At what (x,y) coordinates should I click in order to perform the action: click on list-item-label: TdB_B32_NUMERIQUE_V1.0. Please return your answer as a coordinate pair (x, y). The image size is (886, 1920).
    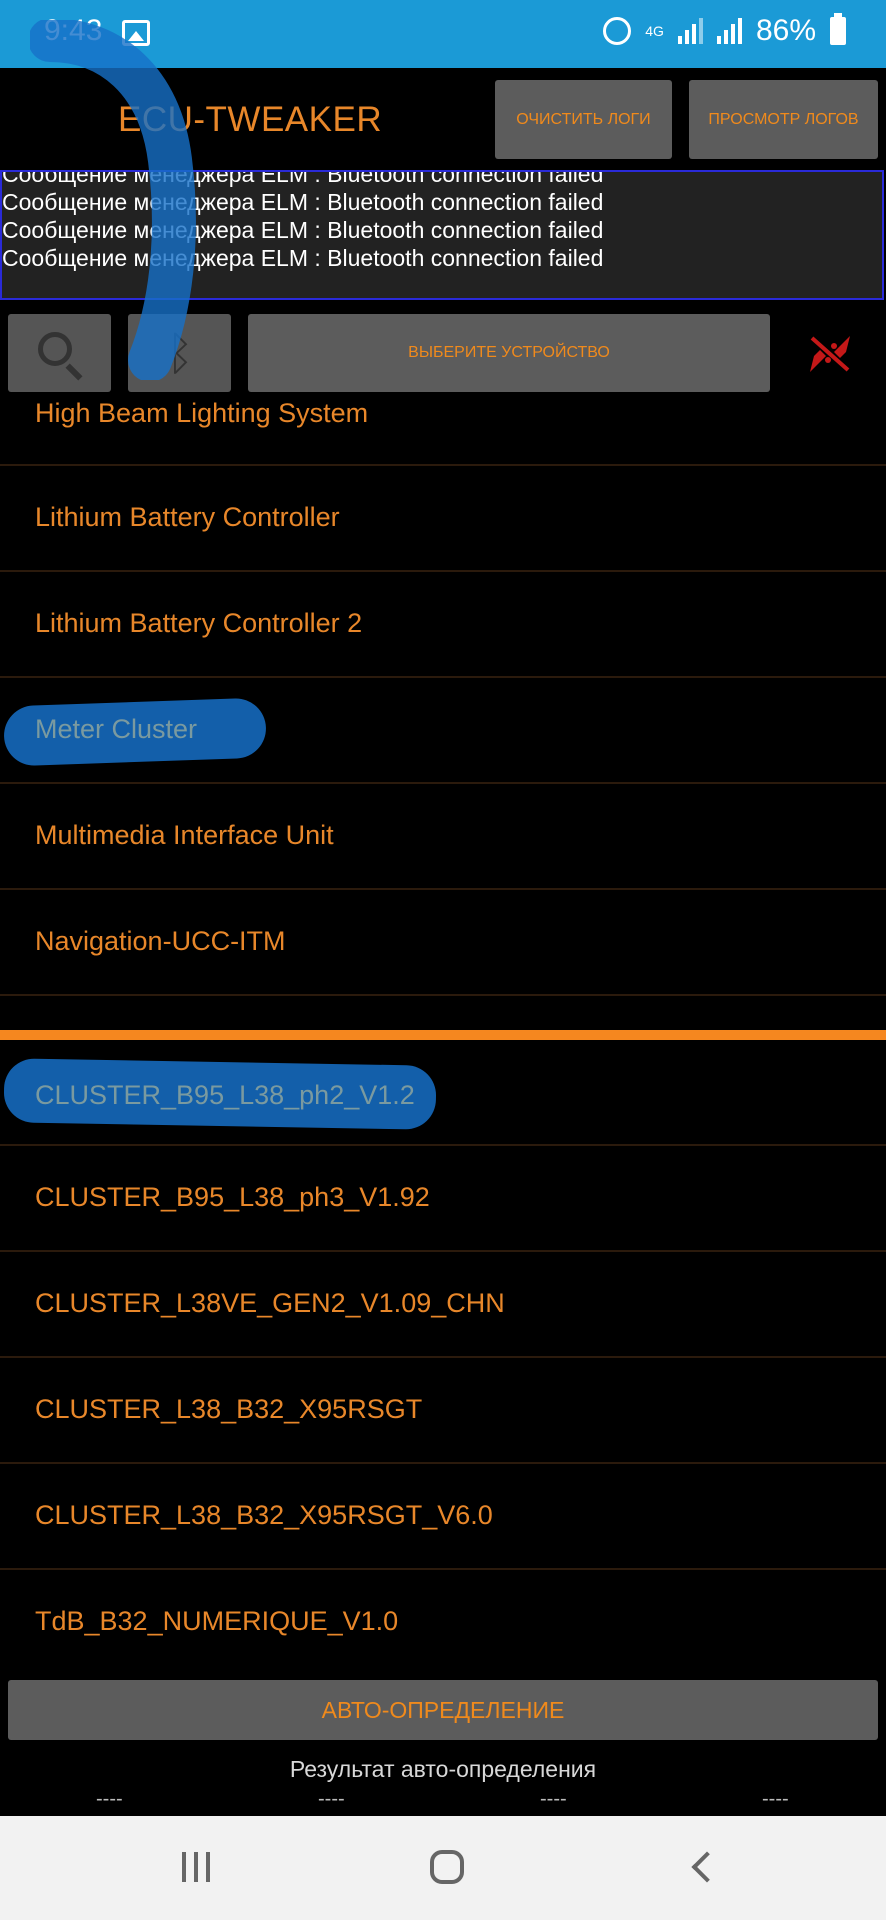
    Looking at the image, I should click on (217, 1621).